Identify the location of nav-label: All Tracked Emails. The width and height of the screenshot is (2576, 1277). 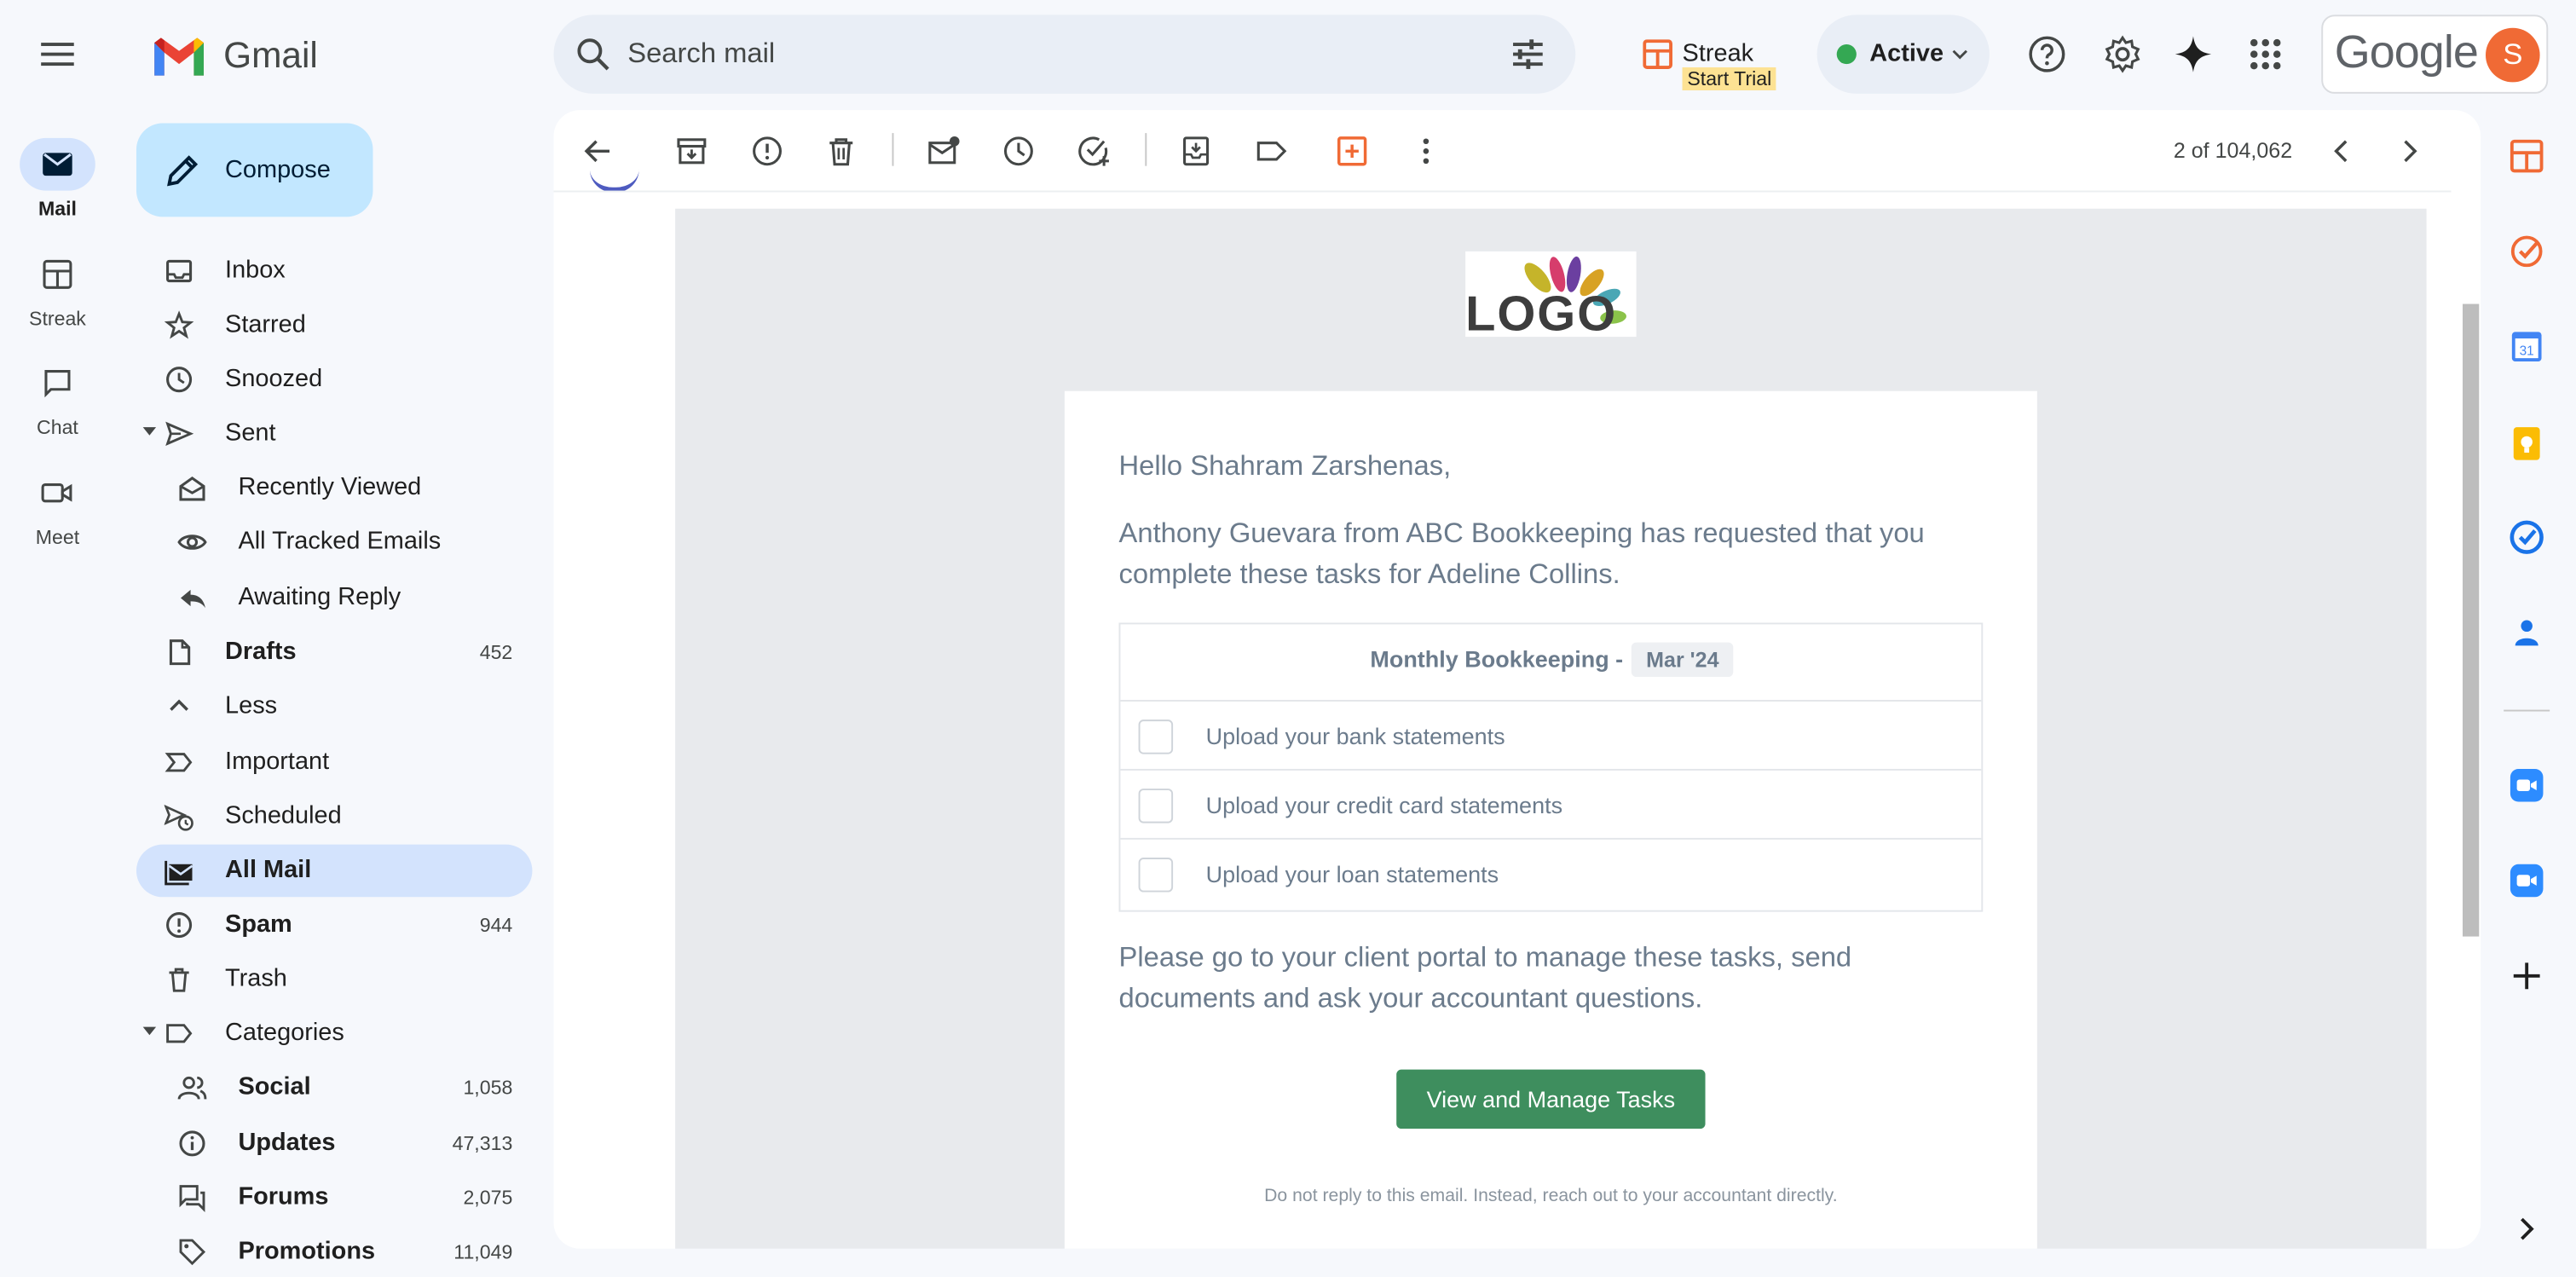
(340, 541).